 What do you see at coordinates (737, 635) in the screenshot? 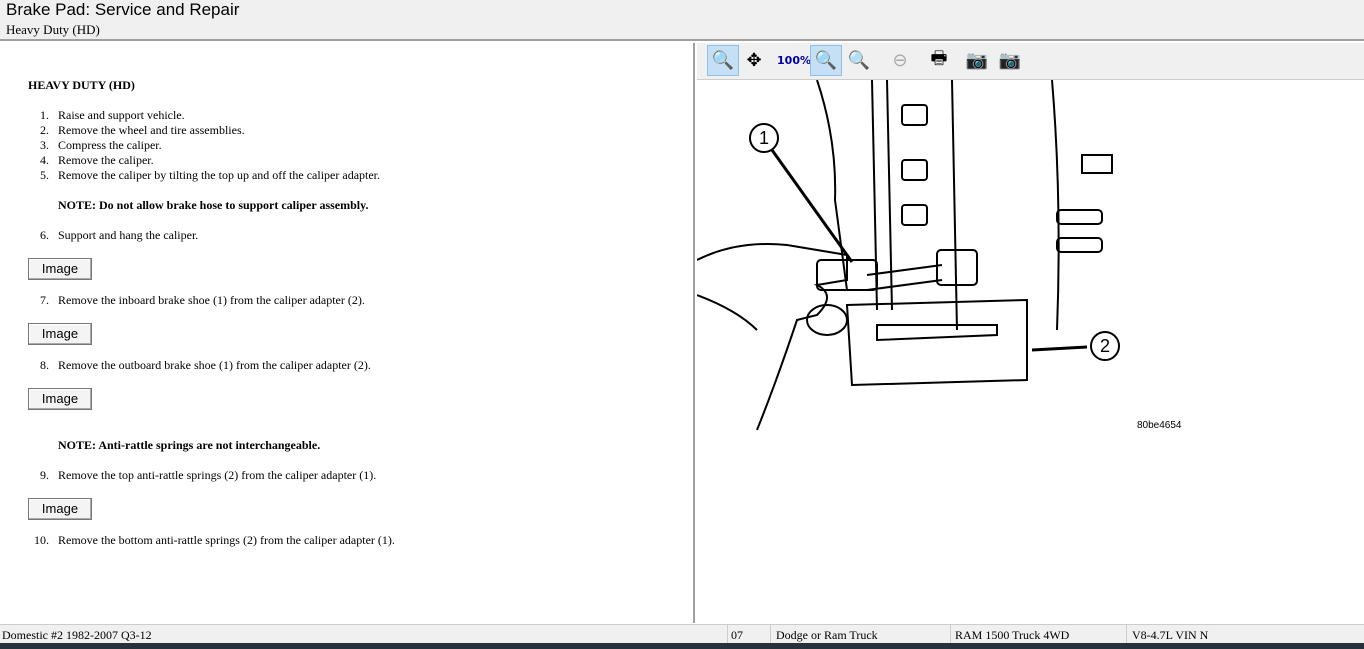
I see `status-year: 07` at bounding box center [737, 635].